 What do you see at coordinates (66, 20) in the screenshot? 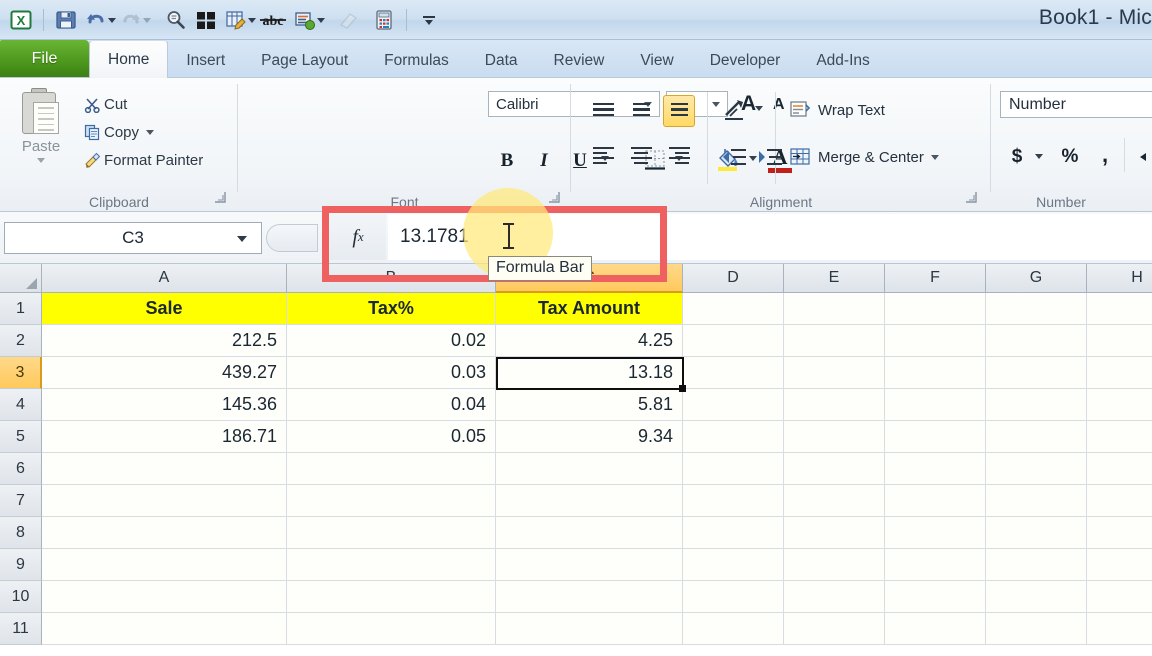
I see `save-icon` at bounding box center [66, 20].